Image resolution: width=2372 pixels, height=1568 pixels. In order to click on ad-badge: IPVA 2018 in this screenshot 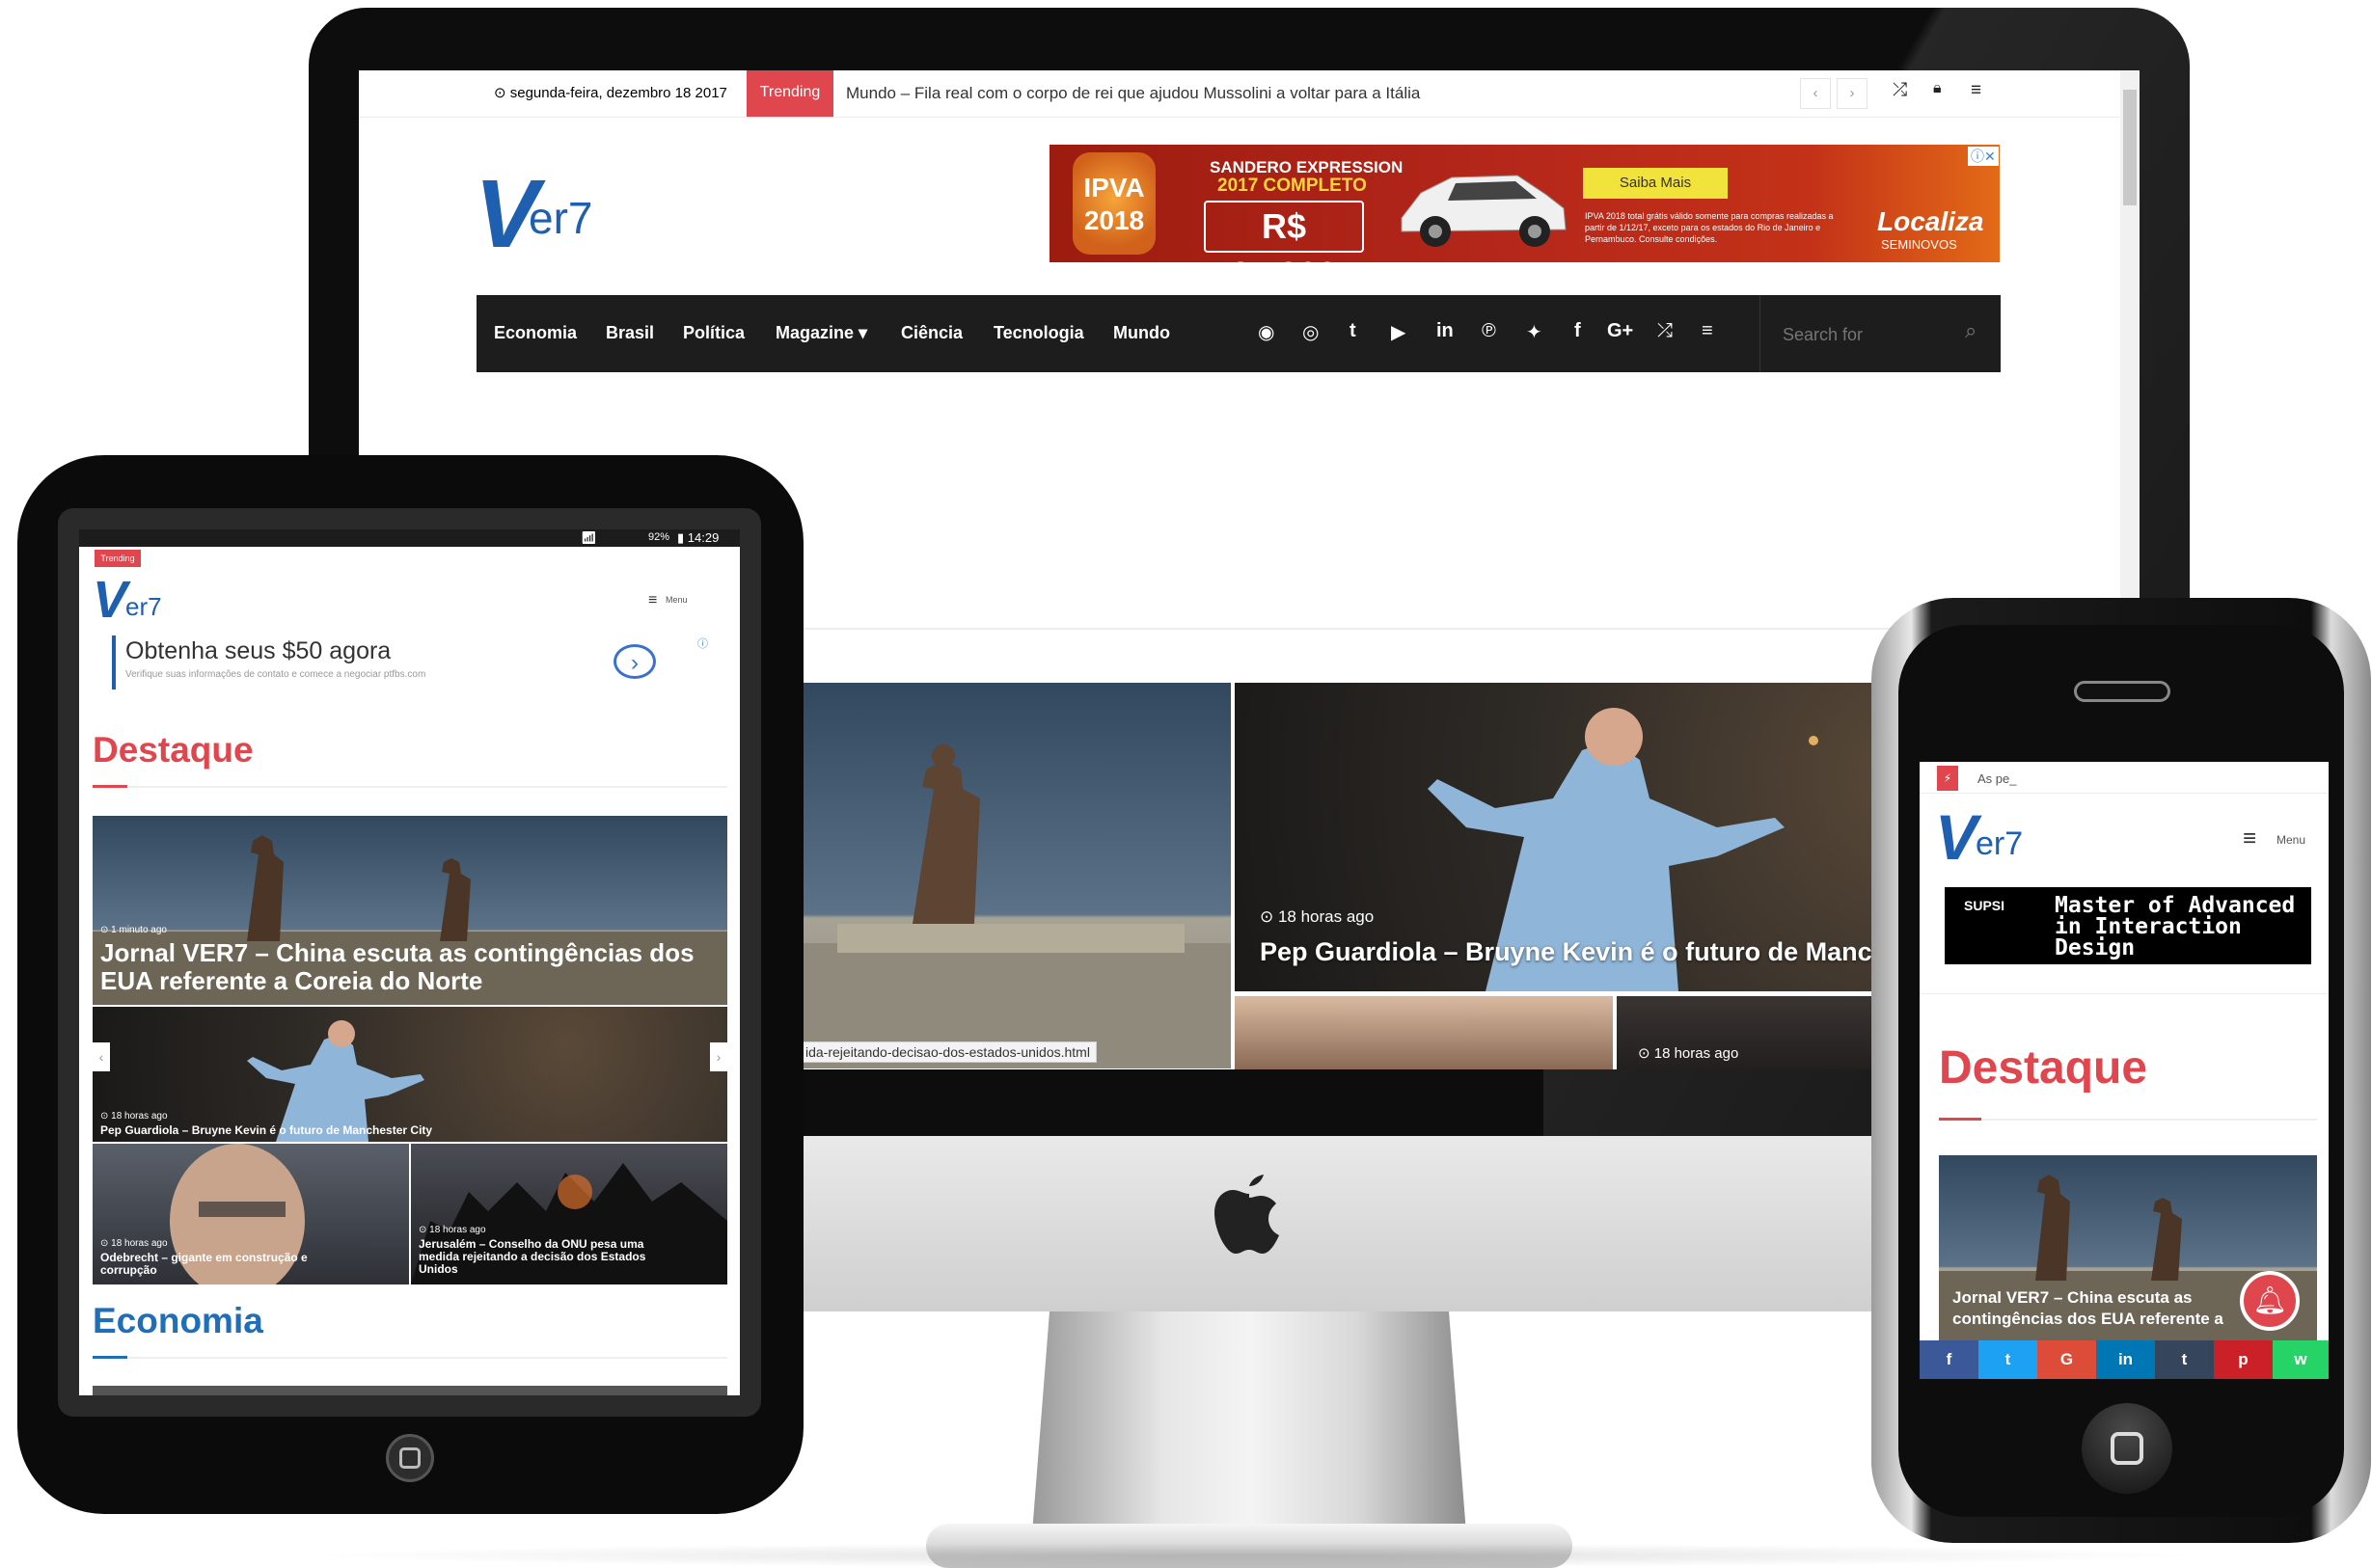, I will do `click(1114, 204)`.